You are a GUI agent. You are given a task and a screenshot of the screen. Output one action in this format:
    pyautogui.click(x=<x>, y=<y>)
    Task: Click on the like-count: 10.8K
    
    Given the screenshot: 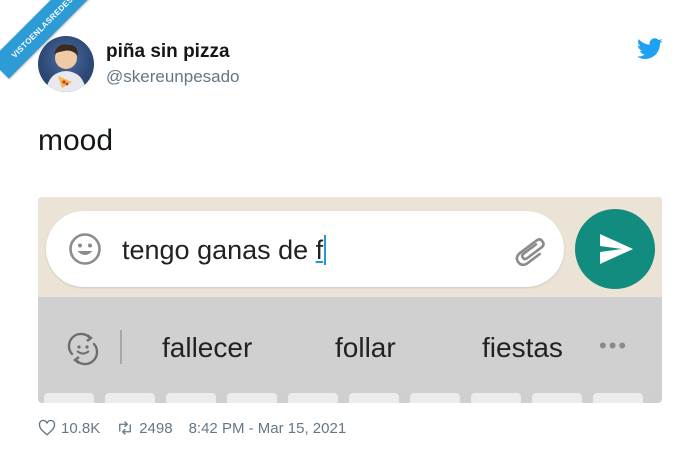 What is the action you would take?
    pyautogui.click(x=81, y=428)
    